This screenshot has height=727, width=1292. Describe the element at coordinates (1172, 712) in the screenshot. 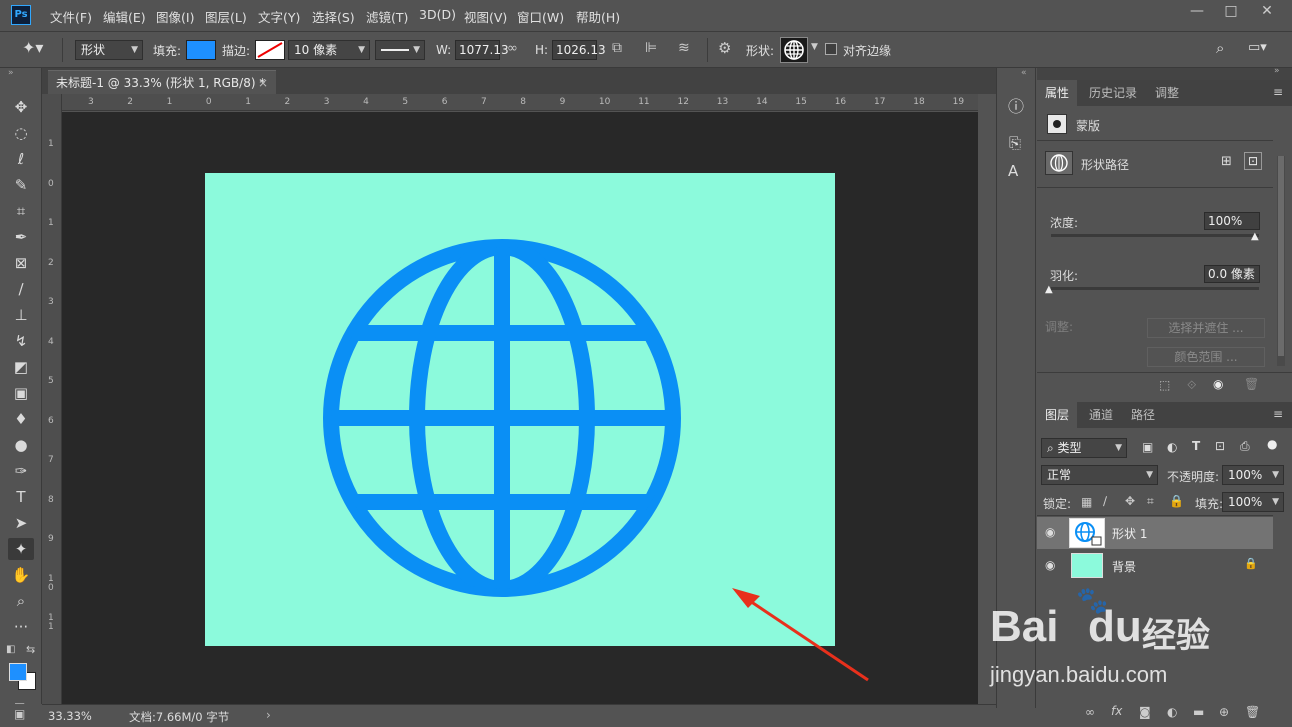

I see `adjustment-layer-icon: ◐` at that location.